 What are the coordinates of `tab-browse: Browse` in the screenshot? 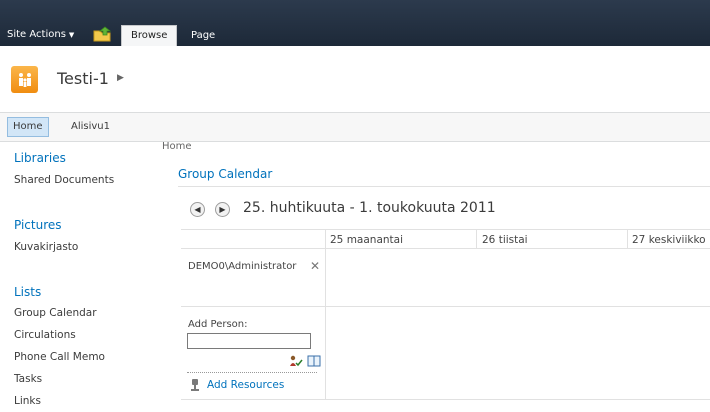 It's located at (149, 36).